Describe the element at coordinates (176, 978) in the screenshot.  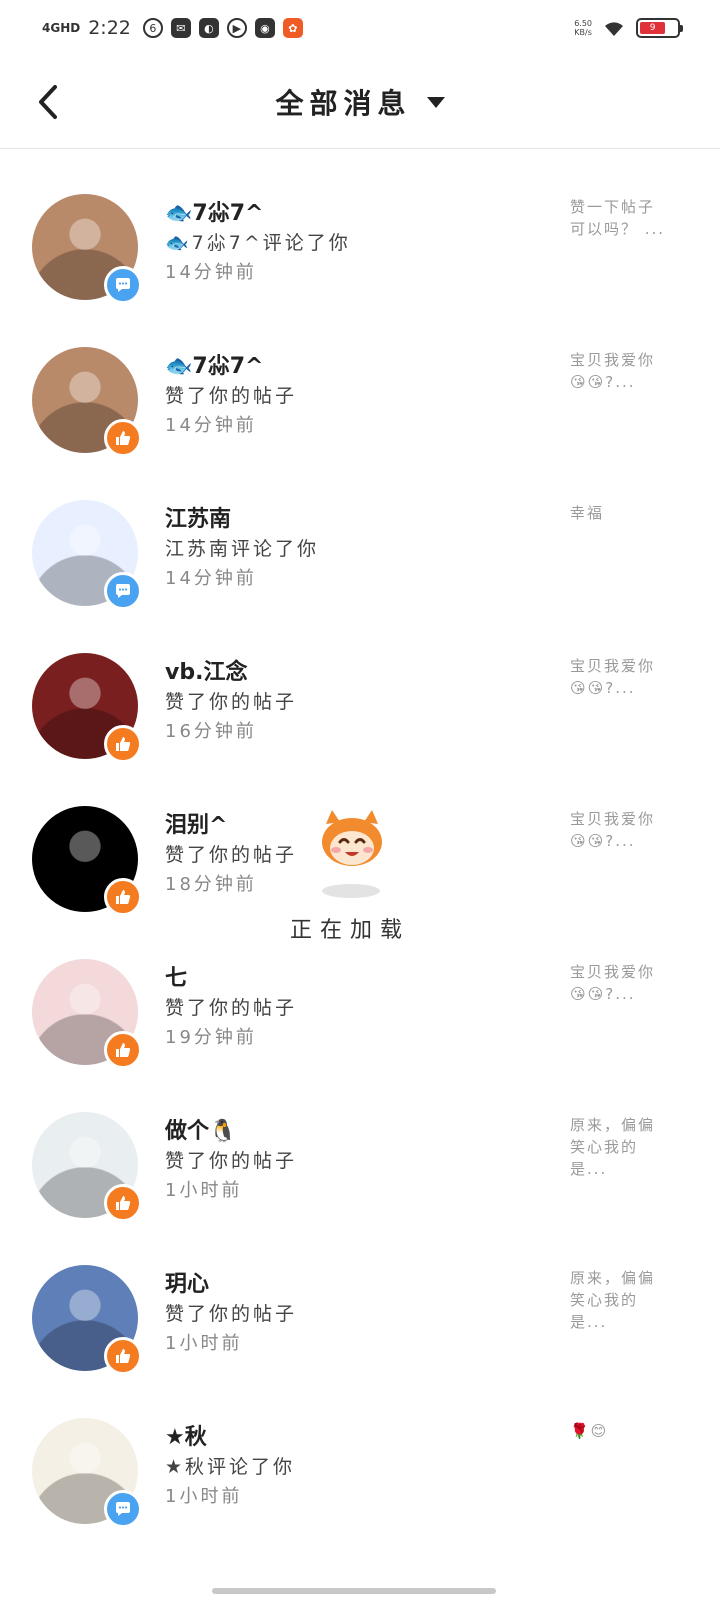
I see `sender-name: 七` at that location.